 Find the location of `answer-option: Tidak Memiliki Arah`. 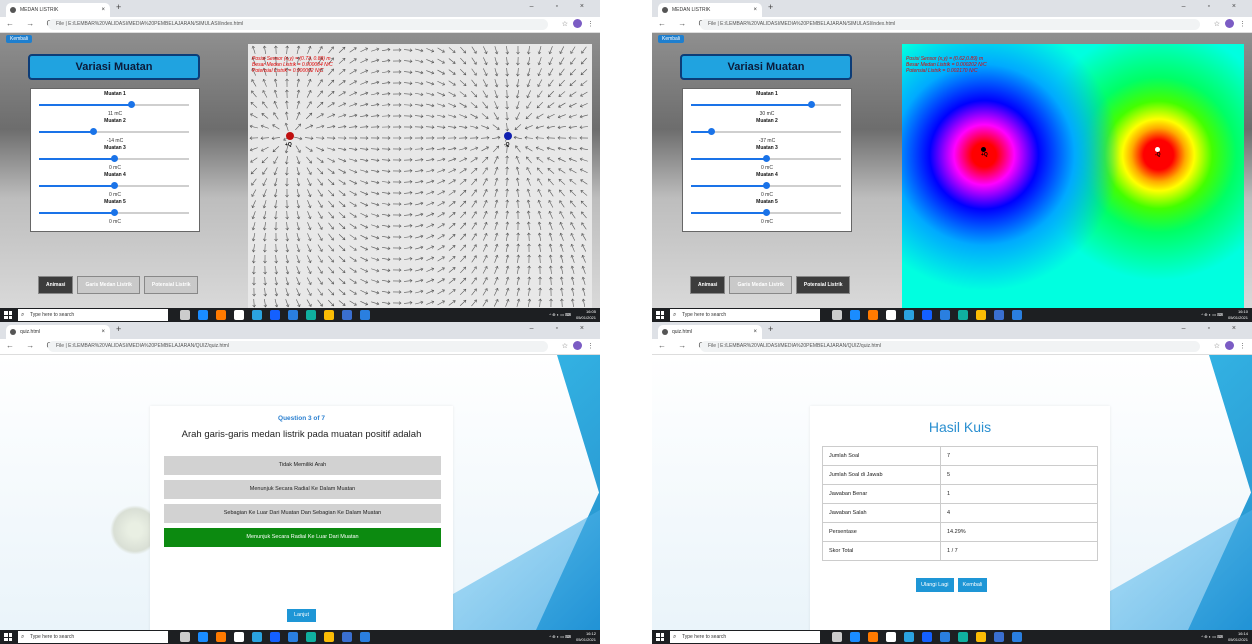

answer-option: Tidak Memiliki Arah is located at coordinates (302, 465).